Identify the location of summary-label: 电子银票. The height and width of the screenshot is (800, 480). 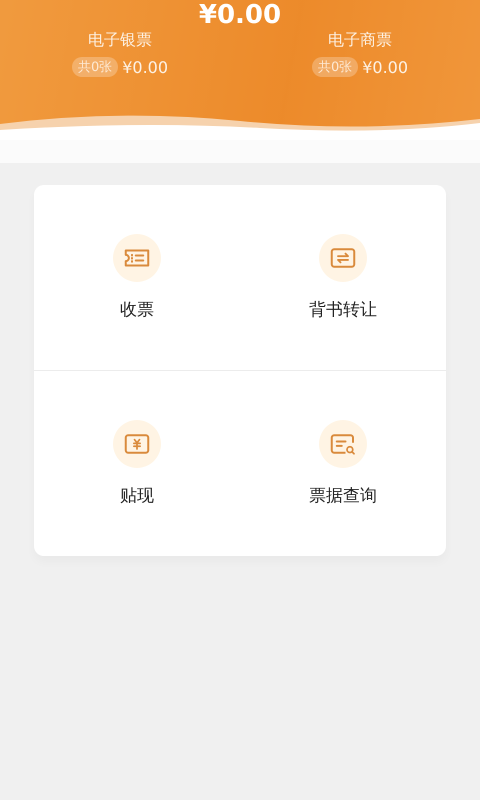
(120, 40).